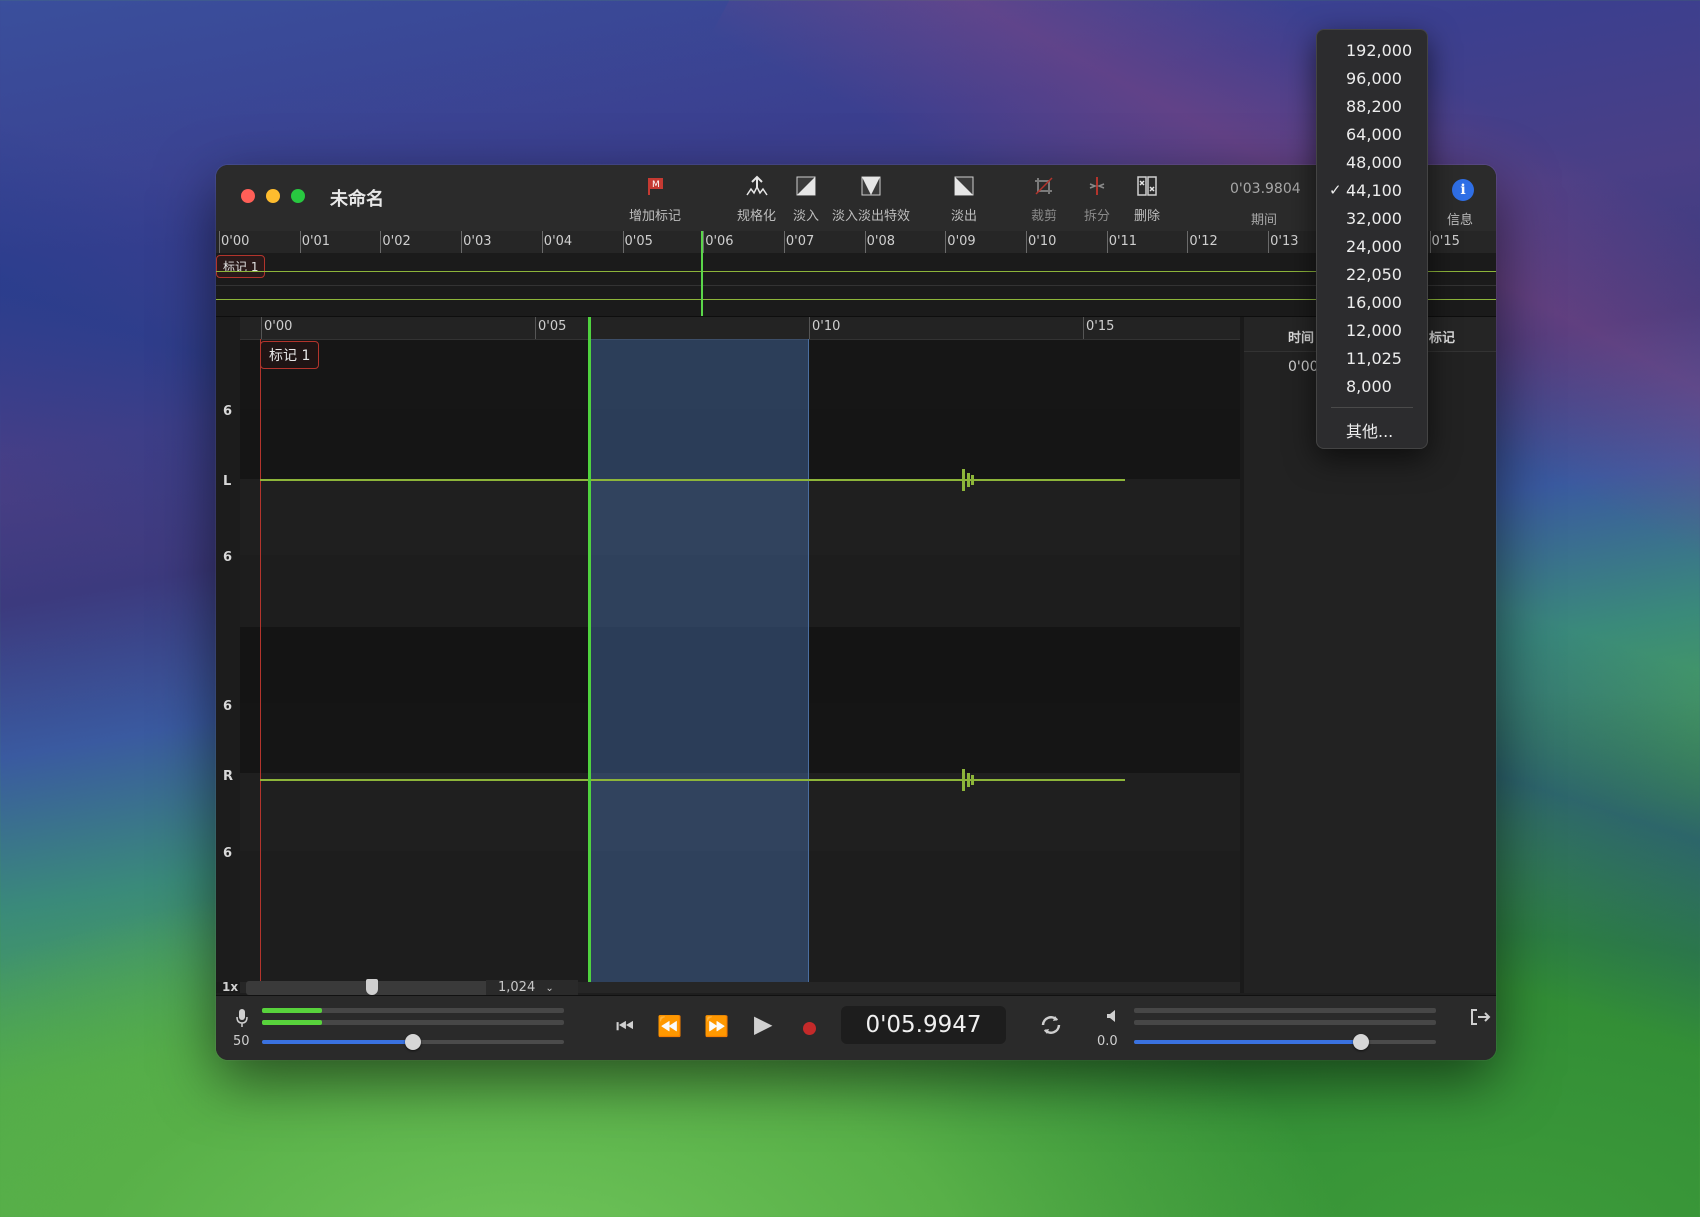 Image resolution: width=1700 pixels, height=1217 pixels. Describe the element at coordinates (228, 776) in the screenshot. I see `right-channel-label: R` at that location.